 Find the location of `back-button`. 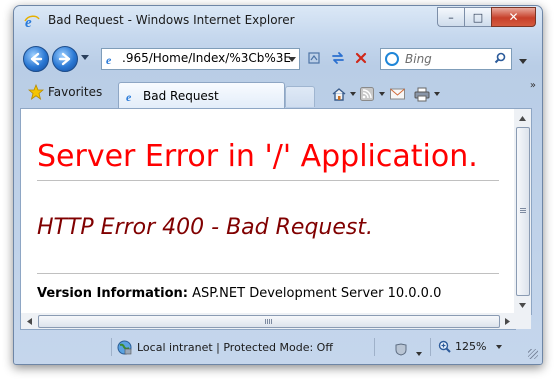

back-button is located at coordinates (36, 59).